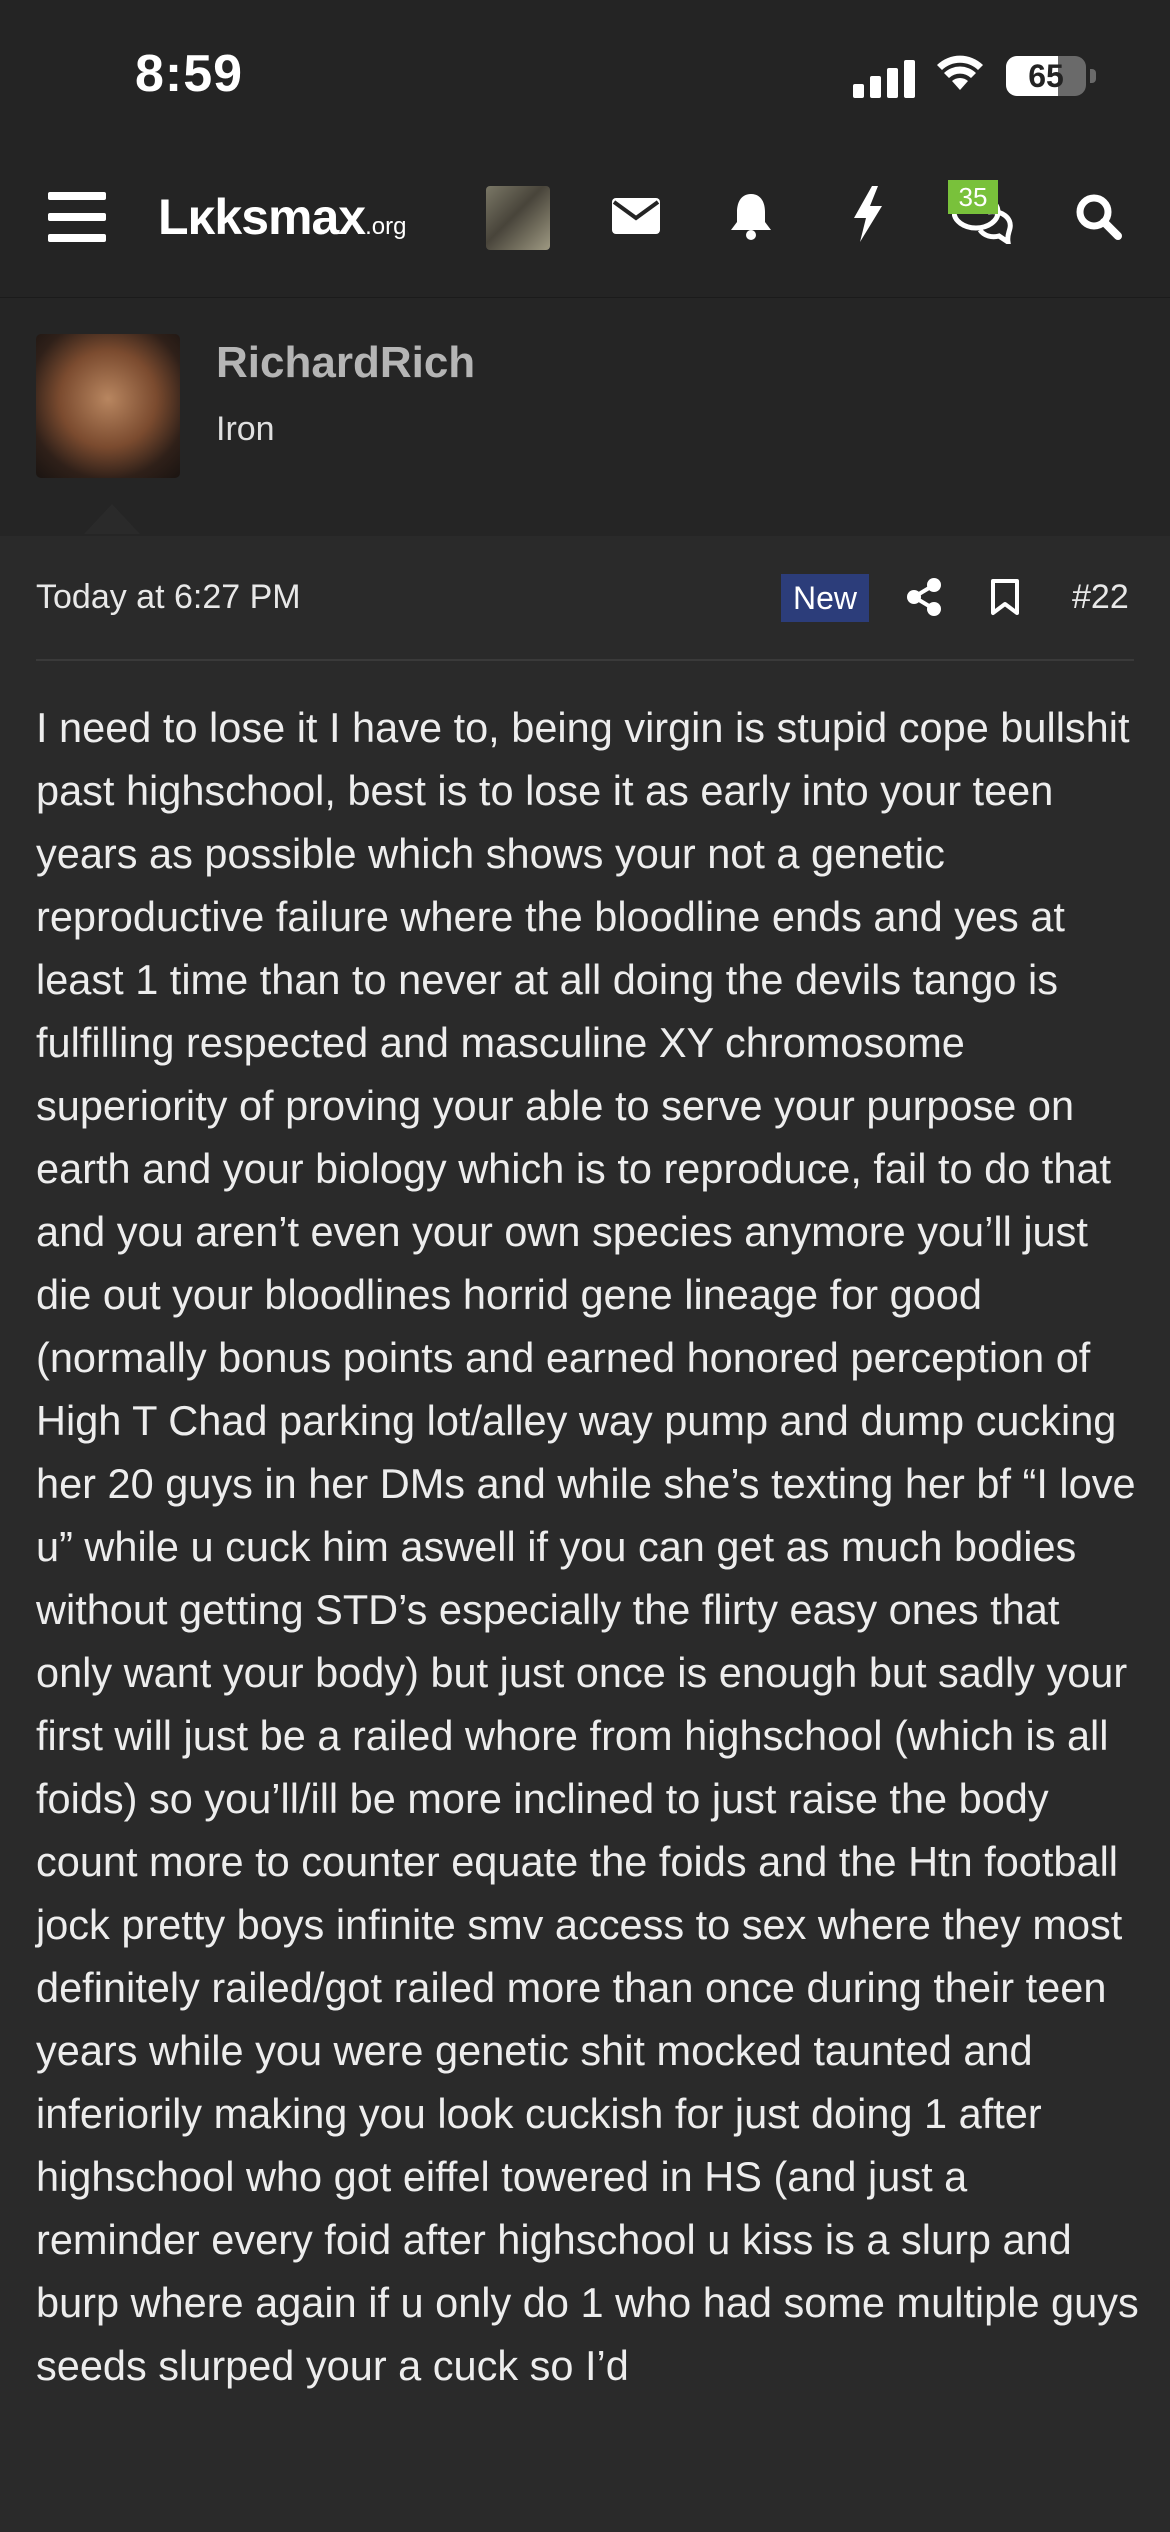 Image resolution: width=1170 pixels, height=2532 pixels. Describe the element at coordinates (1098, 218) in the screenshot. I see `search-icon` at that location.